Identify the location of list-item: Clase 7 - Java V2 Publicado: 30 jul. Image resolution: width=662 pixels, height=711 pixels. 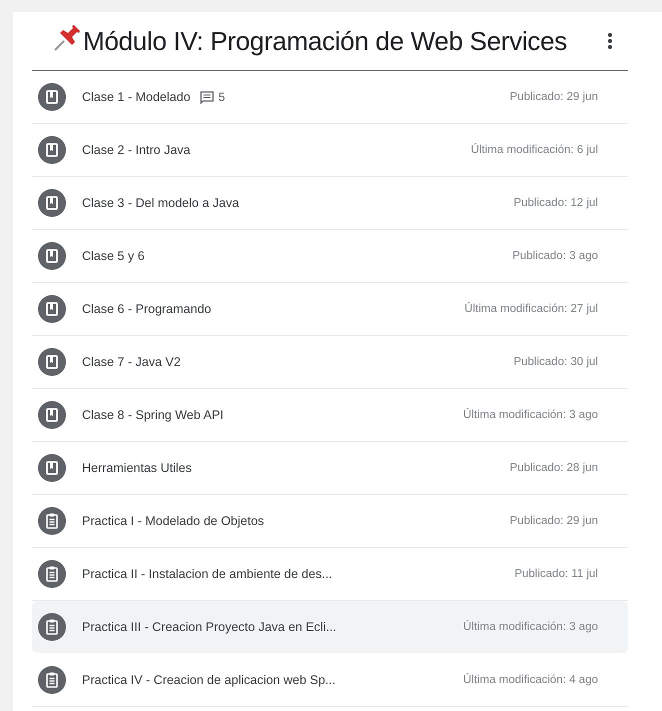
(330, 362).